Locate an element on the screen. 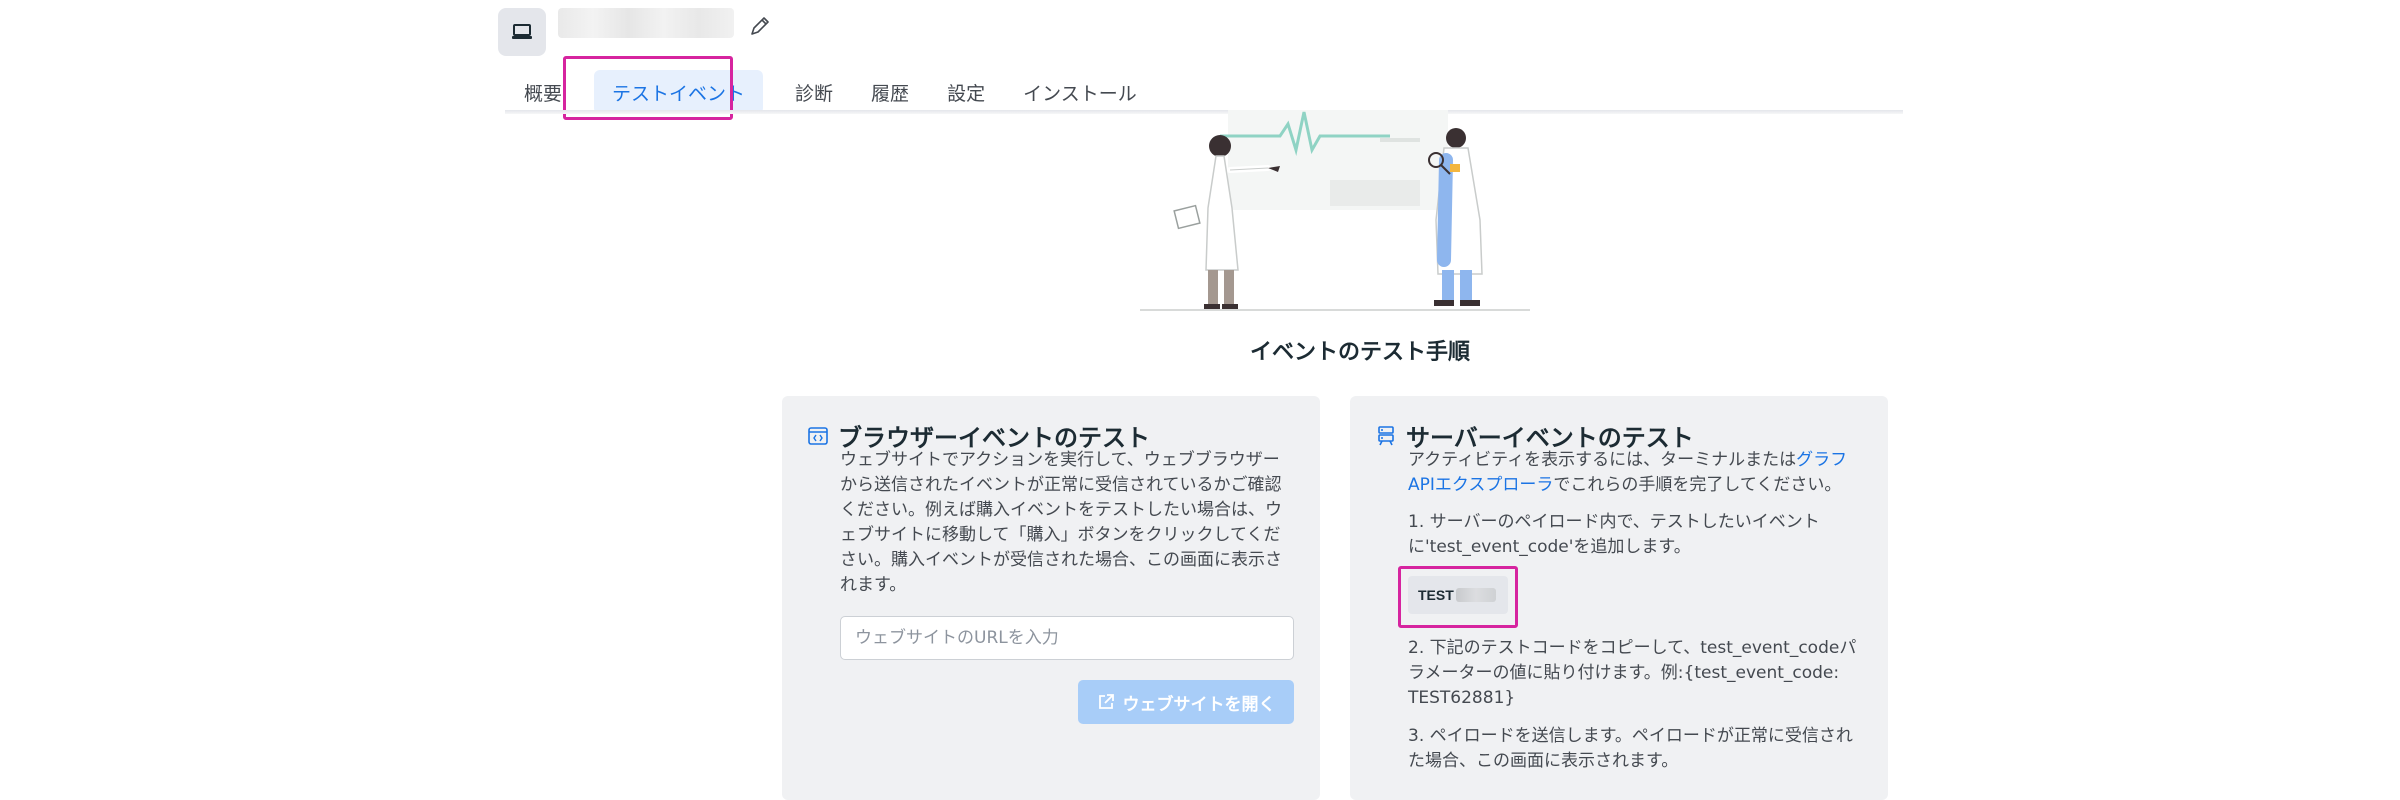  pencil-icon is located at coordinates (760, 26).